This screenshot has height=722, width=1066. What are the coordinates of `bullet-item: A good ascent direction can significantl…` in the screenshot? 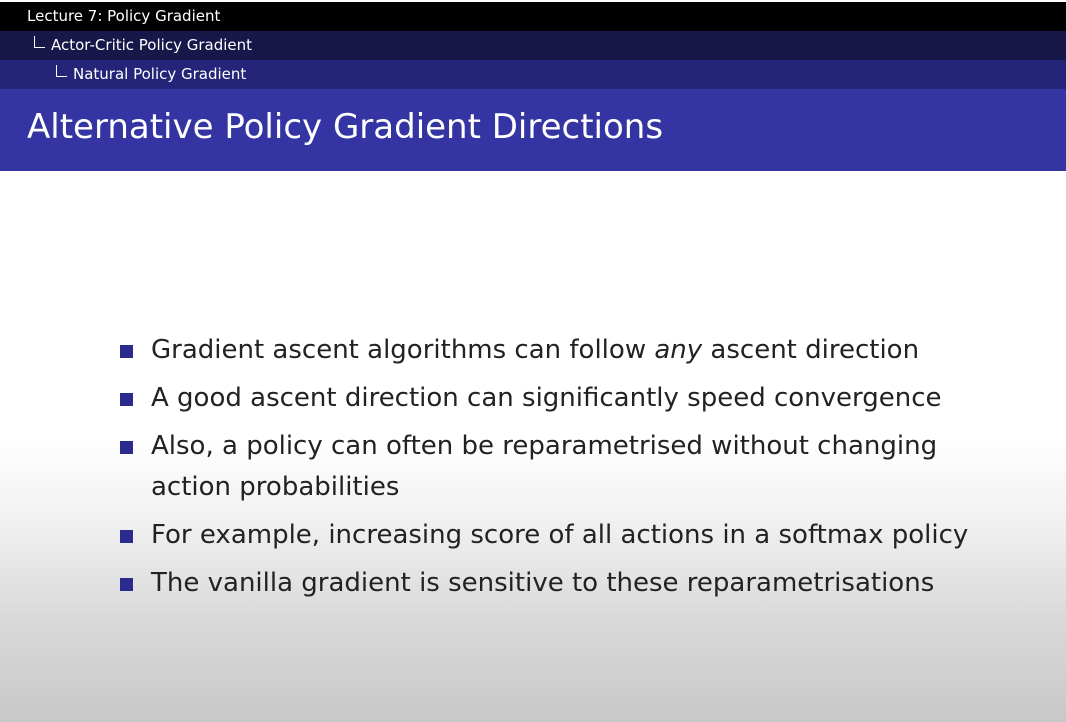 It's located at (570, 398).